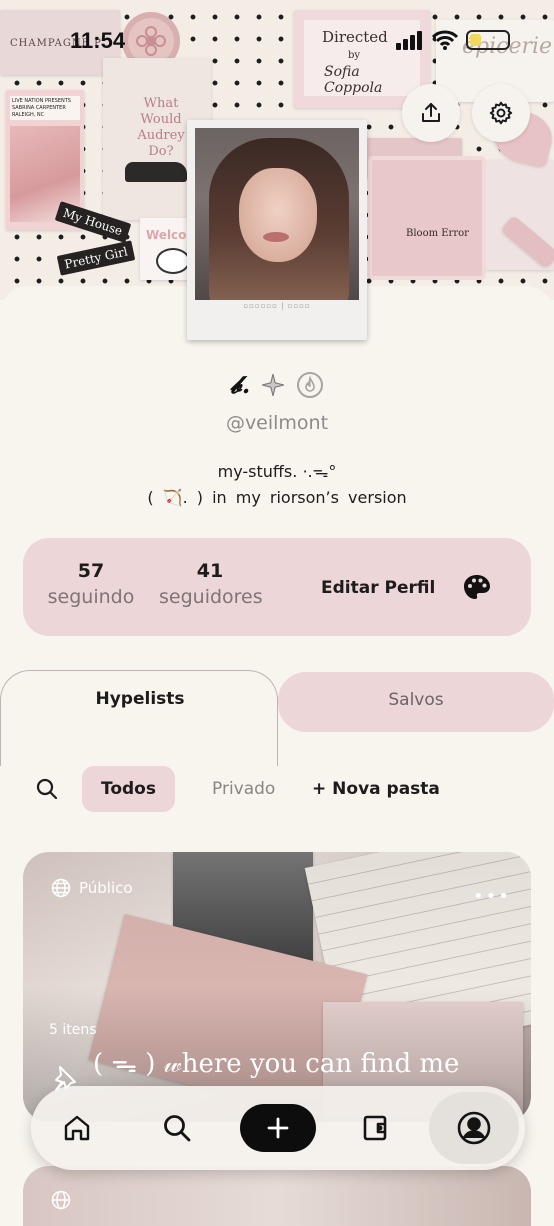 The width and height of the screenshot is (554, 1226). I want to click on sparkle-star-icon, so click(273, 384).